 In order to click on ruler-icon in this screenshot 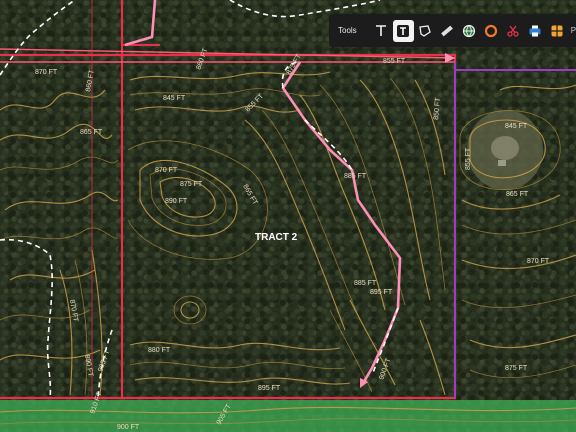, I will do `click(447, 30)`.